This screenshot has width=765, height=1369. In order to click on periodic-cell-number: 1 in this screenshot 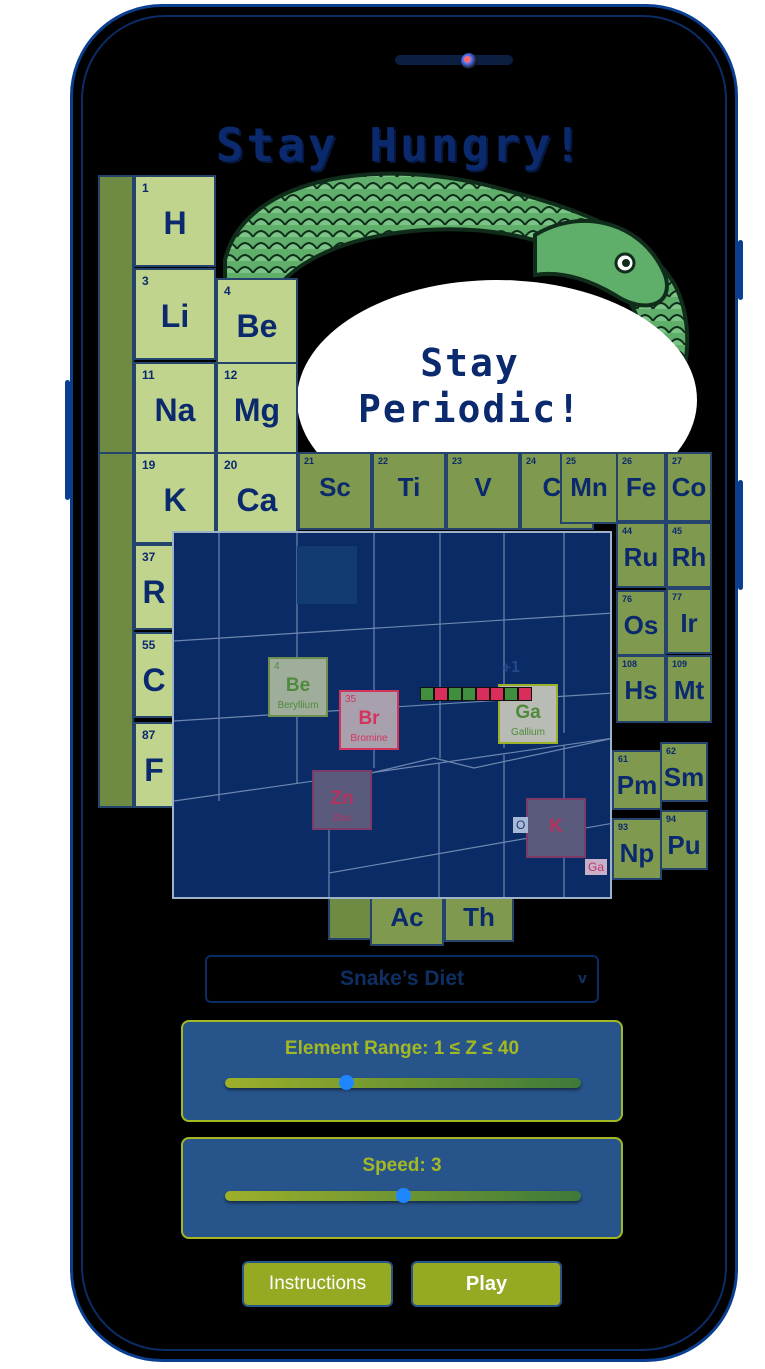, I will do `click(145, 188)`.